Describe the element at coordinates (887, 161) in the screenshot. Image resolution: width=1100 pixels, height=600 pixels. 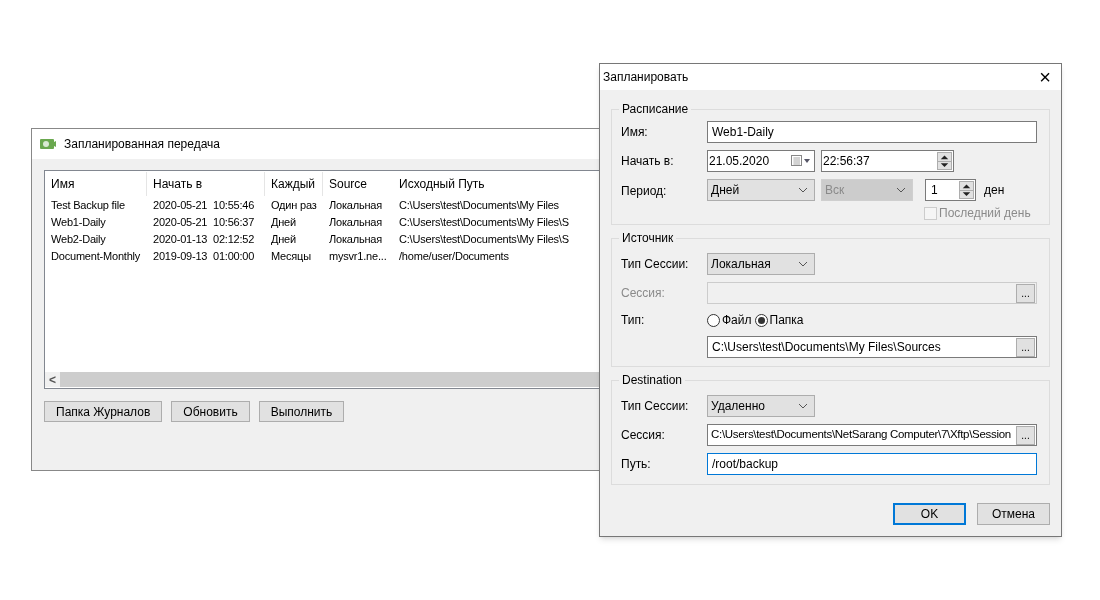
I see `time-field: 22:56:37` at that location.